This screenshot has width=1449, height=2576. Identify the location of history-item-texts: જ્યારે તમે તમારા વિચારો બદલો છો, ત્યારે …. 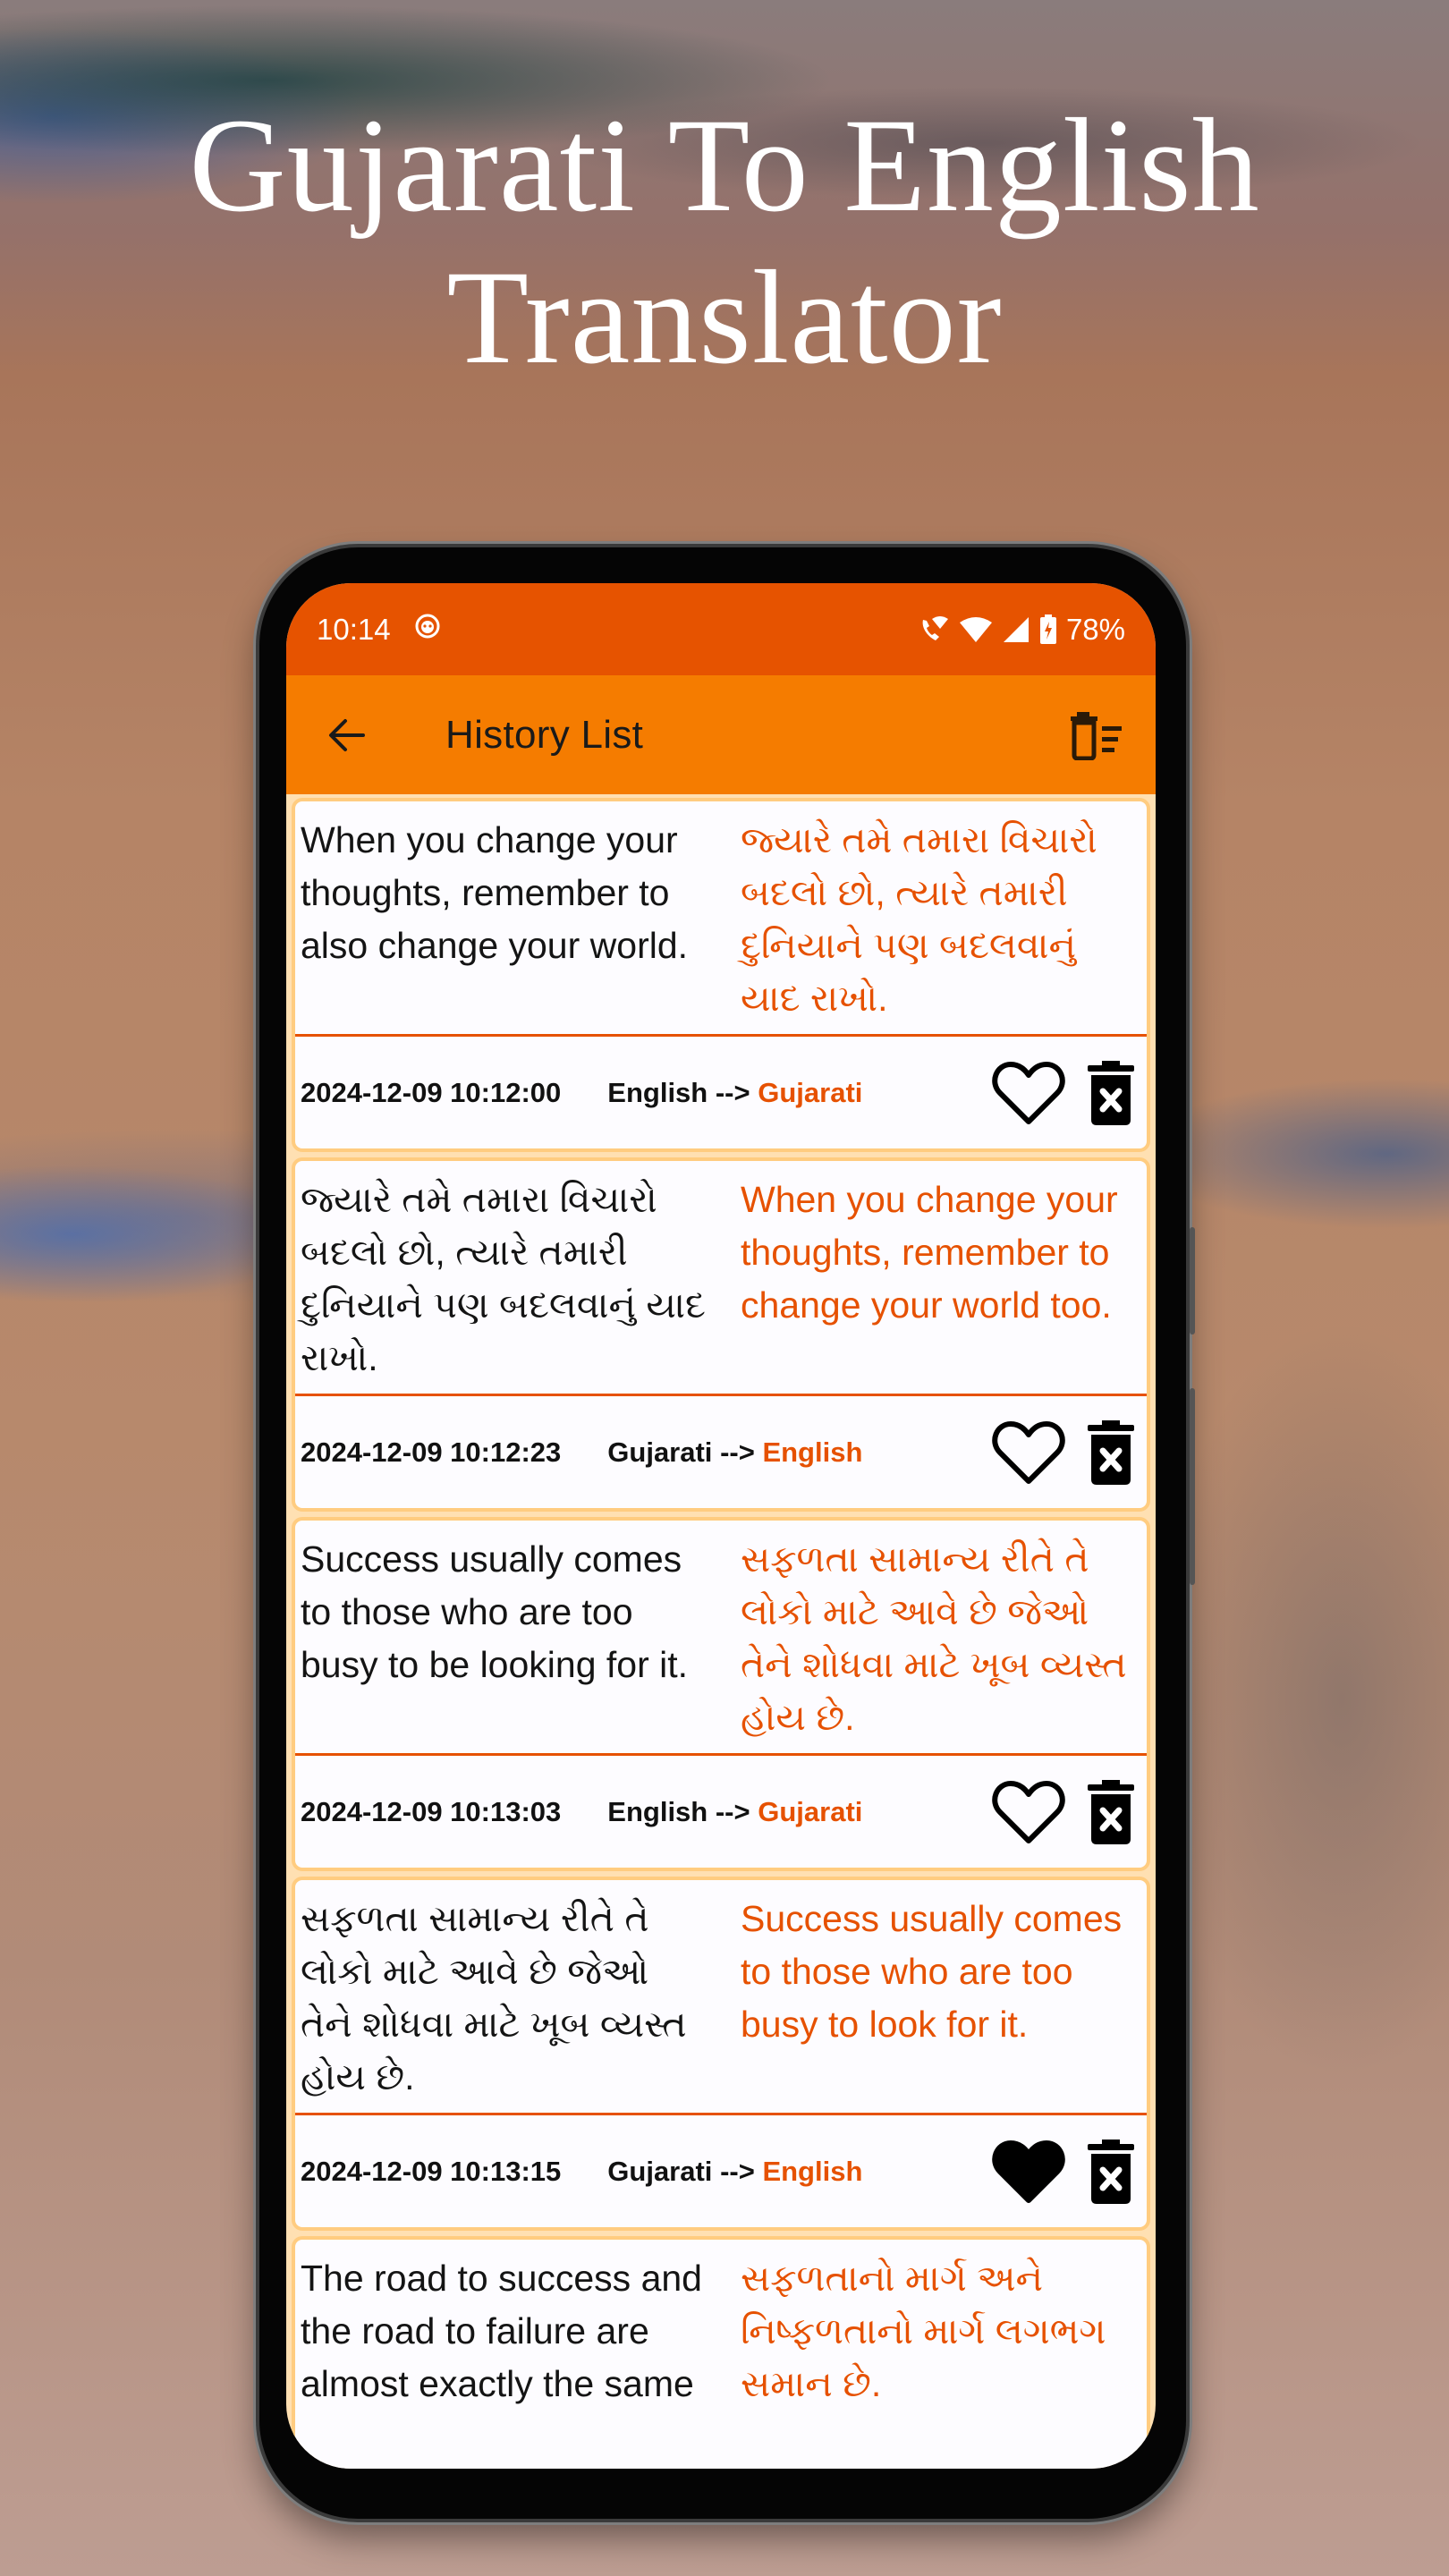
(721, 1278).